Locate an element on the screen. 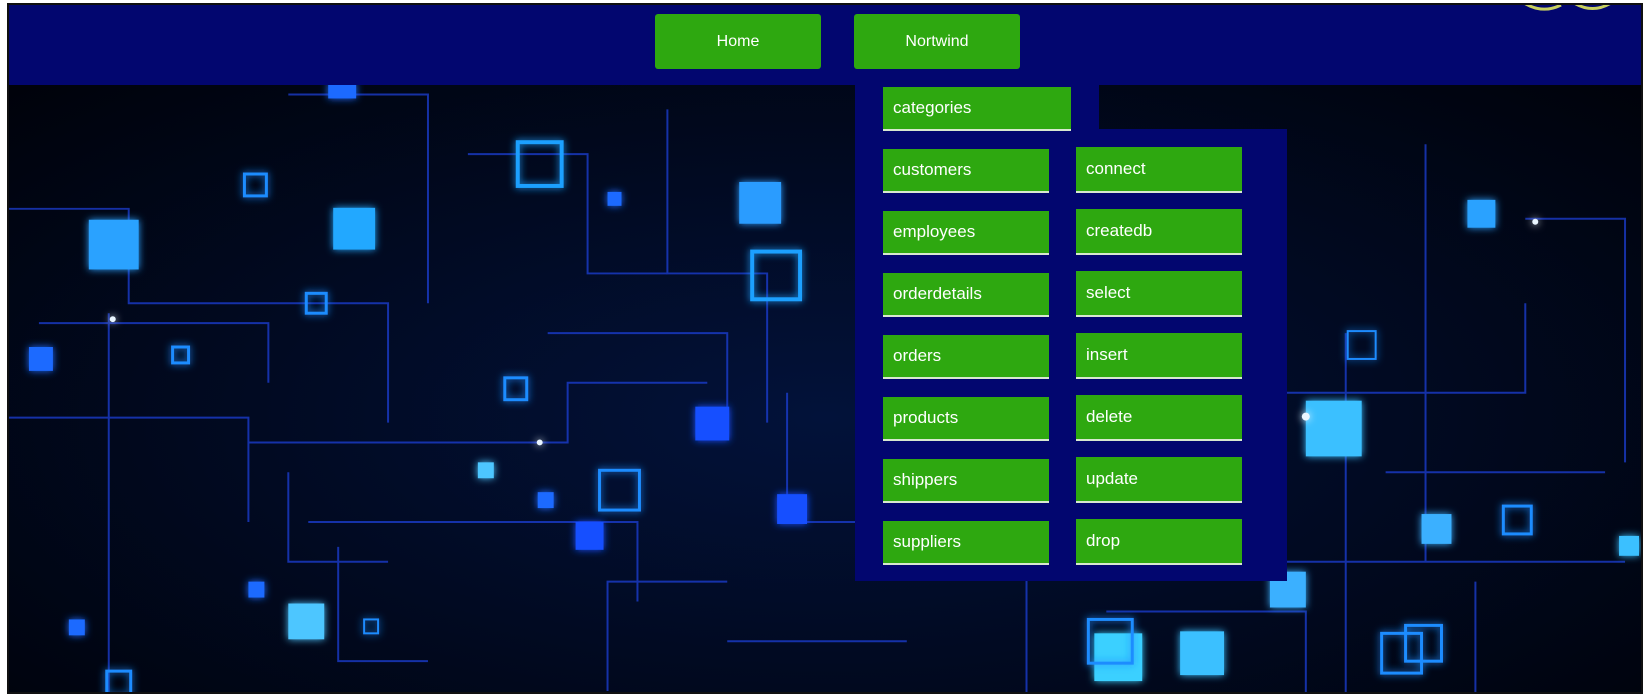 The height and width of the screenshot is (697, 1650). corner-logo-fragment is located at coordinates (1567, 8).